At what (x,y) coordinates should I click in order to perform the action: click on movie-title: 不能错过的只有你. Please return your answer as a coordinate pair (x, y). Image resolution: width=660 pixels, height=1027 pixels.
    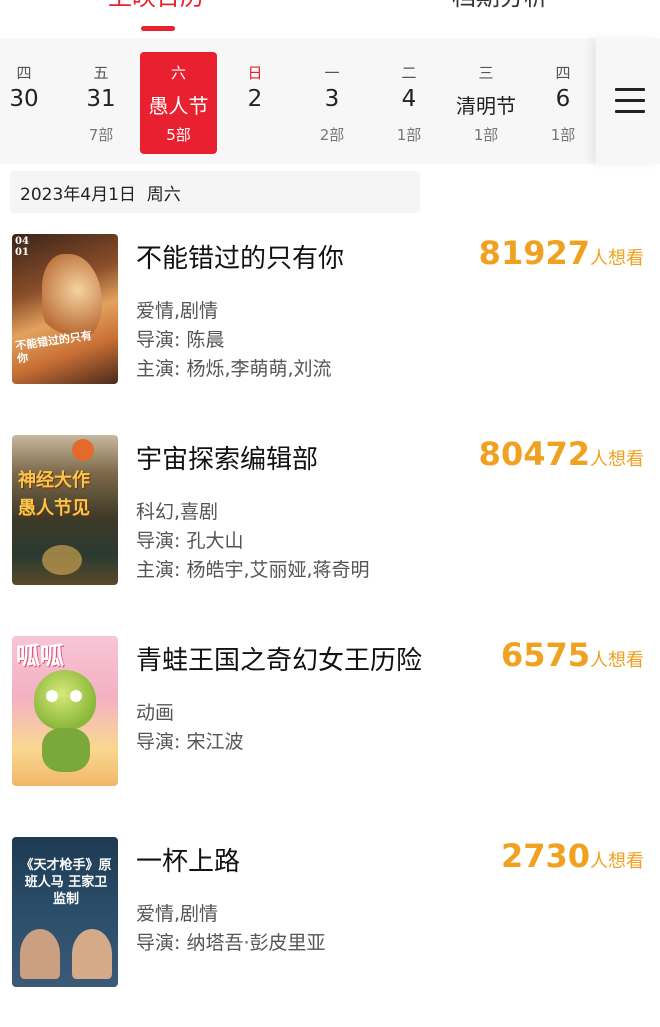
    Looking at the image, I should click on (240, 256).